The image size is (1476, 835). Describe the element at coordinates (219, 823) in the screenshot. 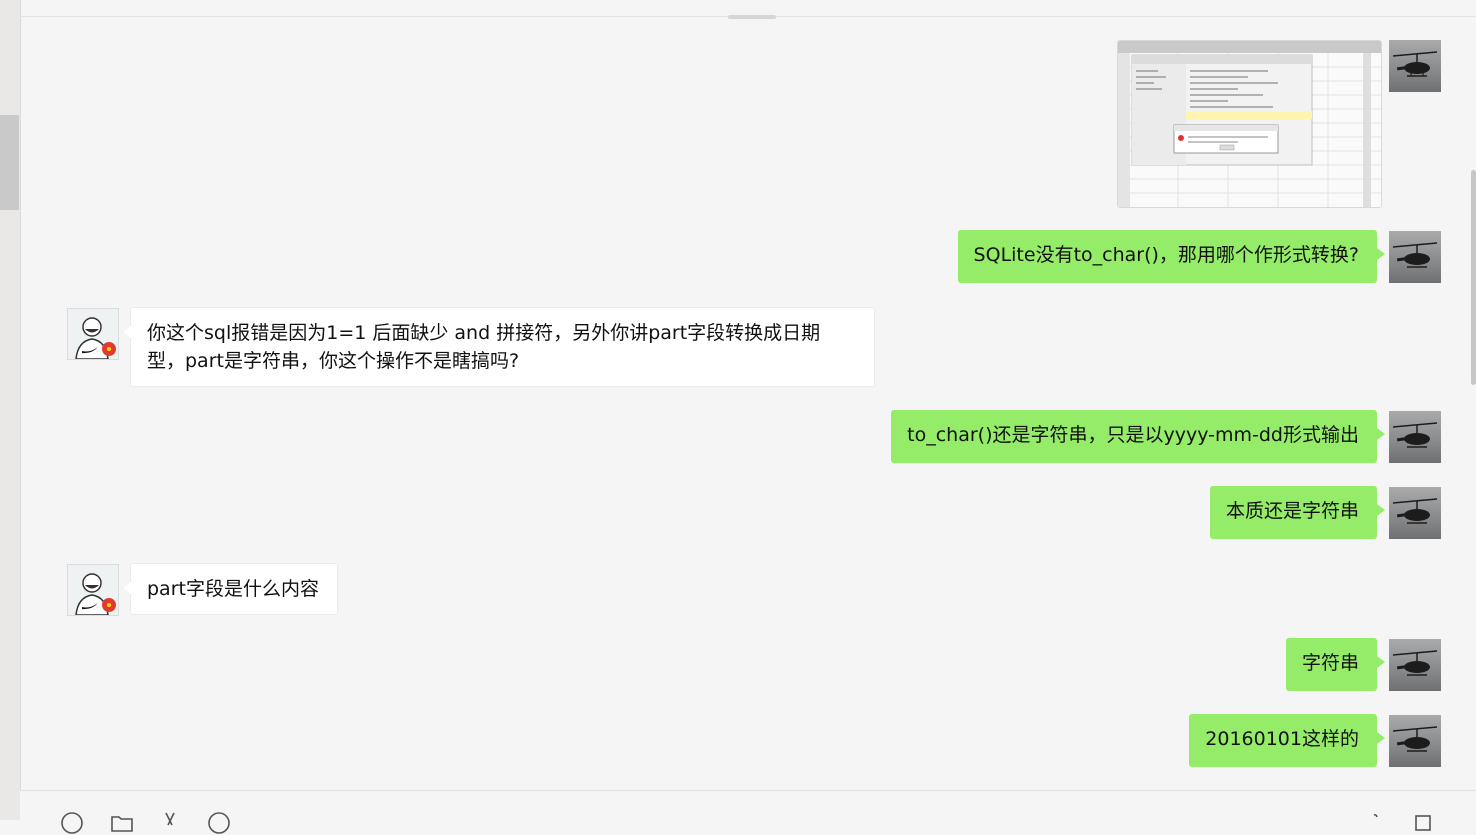

I see `chat-history-icon` at that location.